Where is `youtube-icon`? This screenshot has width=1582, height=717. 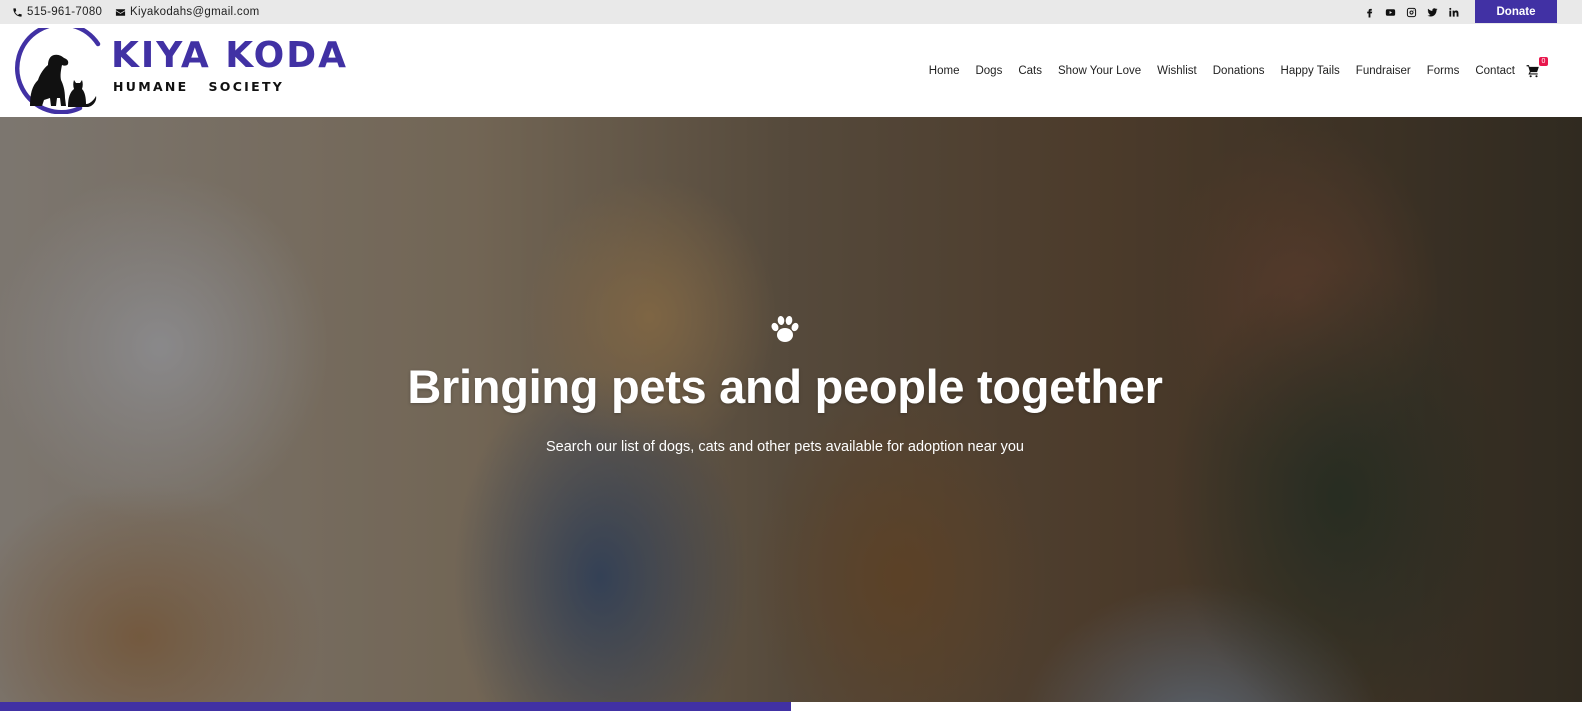 youtube-icon is located at coordinates (1390, 12).